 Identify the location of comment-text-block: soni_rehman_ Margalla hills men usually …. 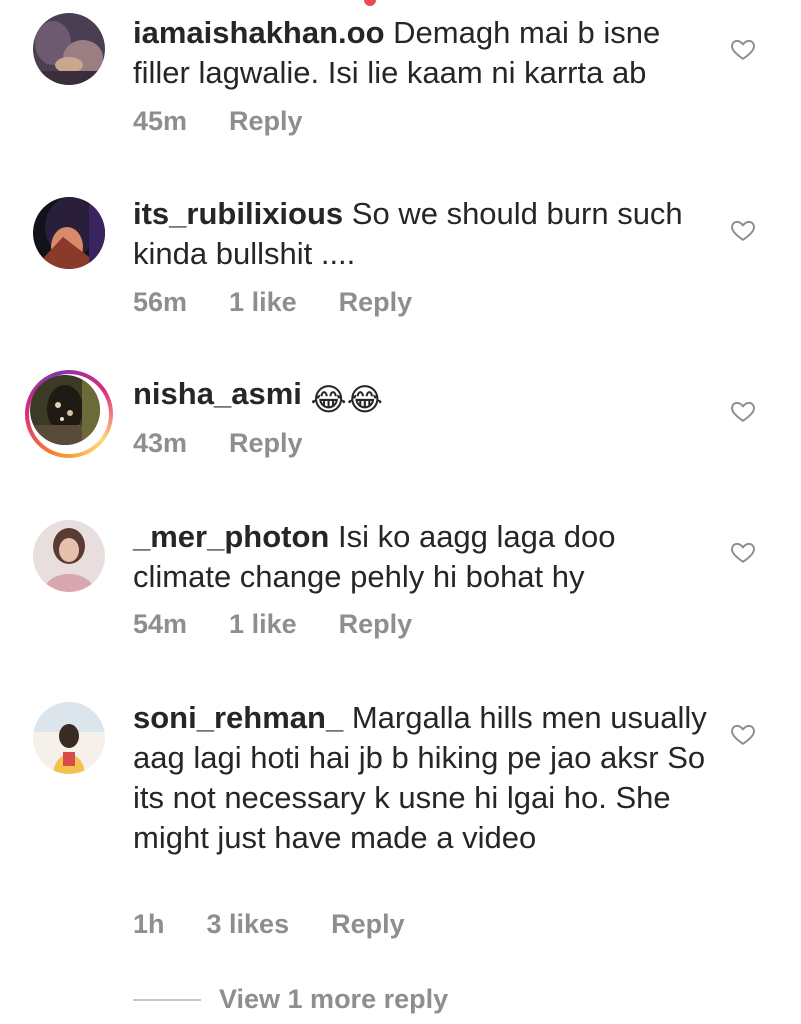
(423, 778).